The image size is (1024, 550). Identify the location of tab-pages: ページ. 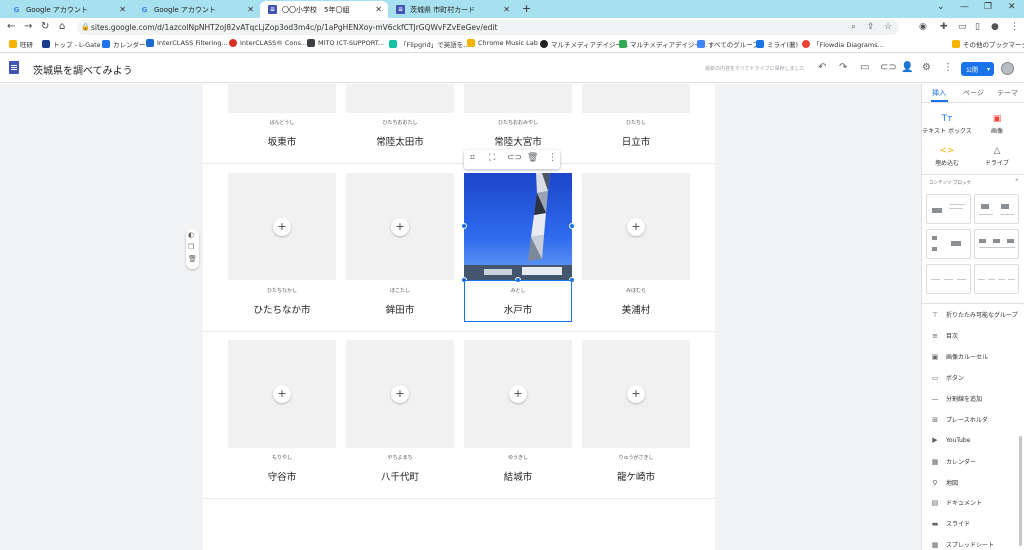
(973, 93).